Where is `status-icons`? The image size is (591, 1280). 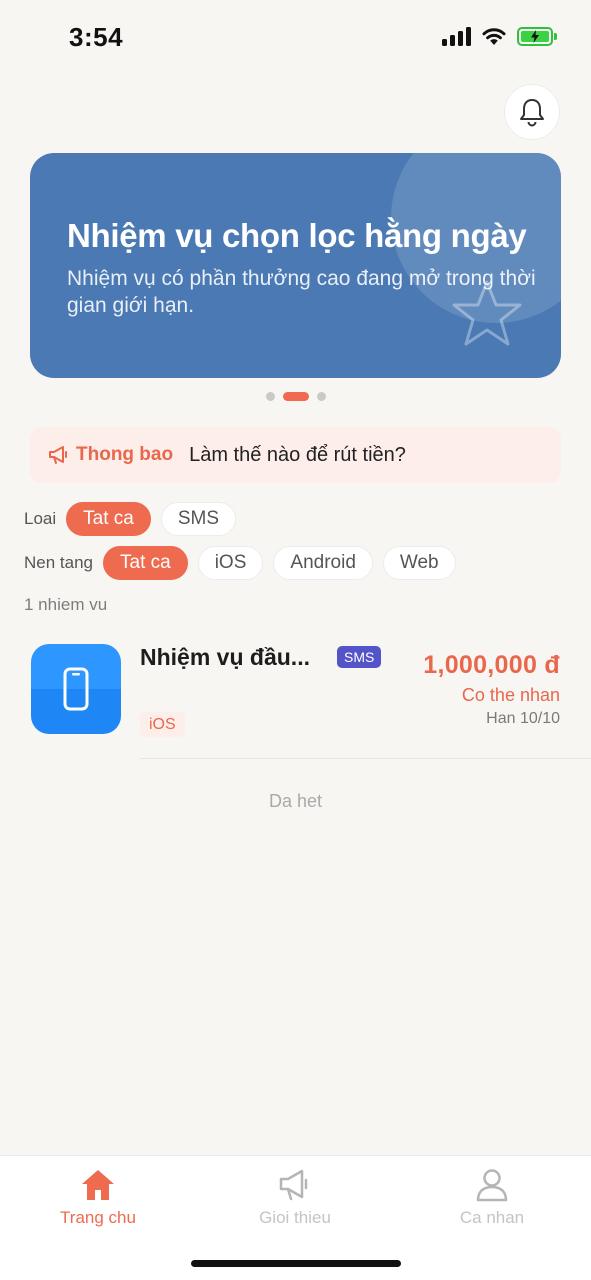 status-icons is located at coordinates (499, 36).